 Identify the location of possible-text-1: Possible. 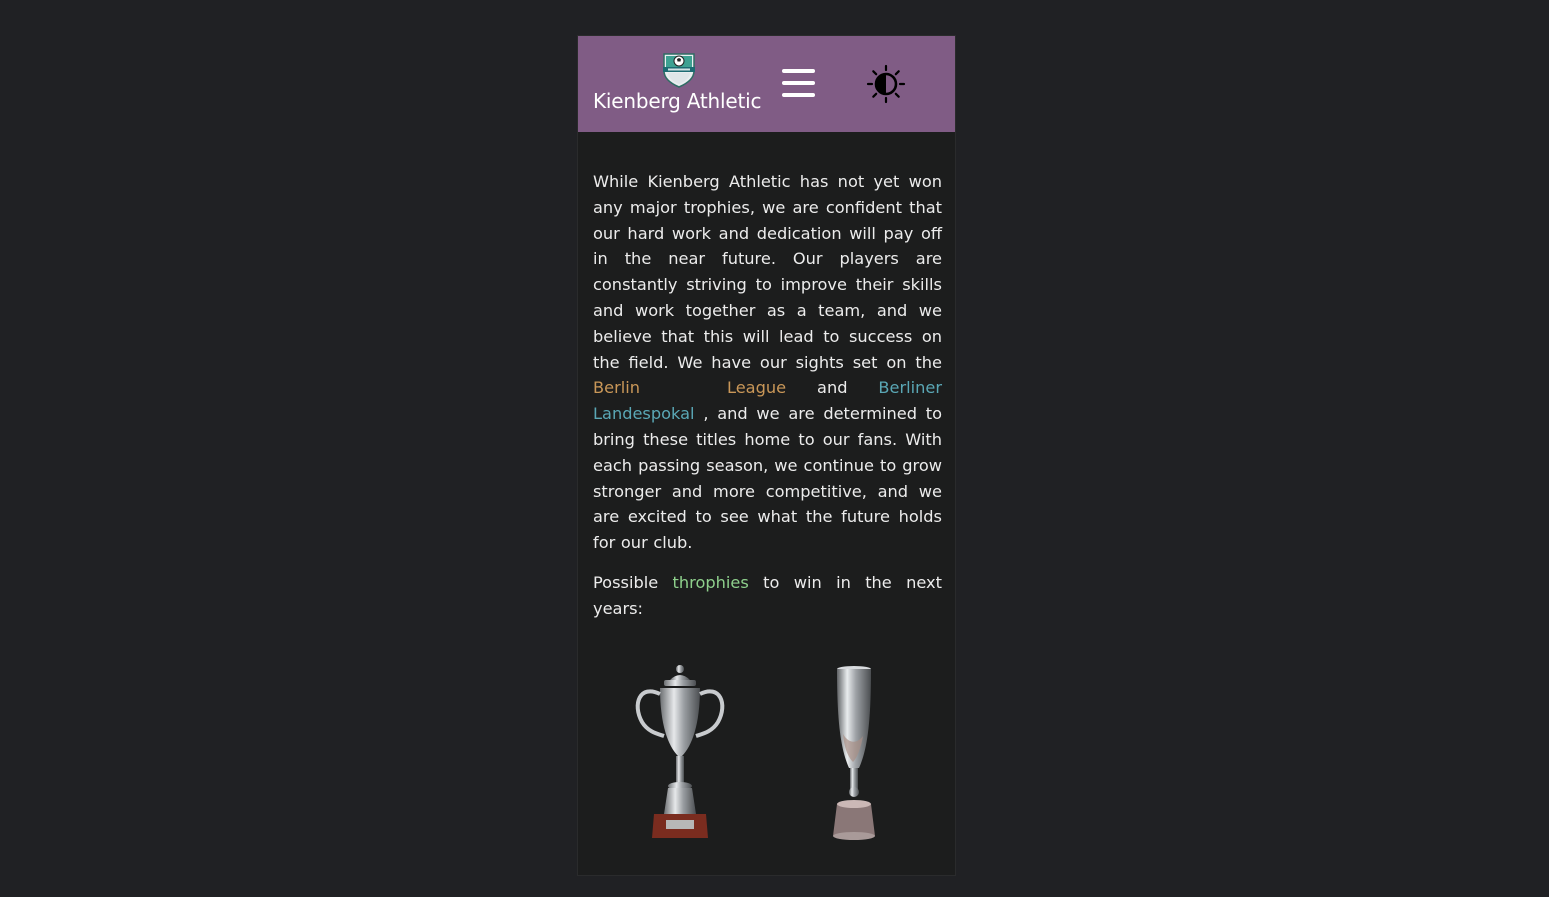
(633, 582).